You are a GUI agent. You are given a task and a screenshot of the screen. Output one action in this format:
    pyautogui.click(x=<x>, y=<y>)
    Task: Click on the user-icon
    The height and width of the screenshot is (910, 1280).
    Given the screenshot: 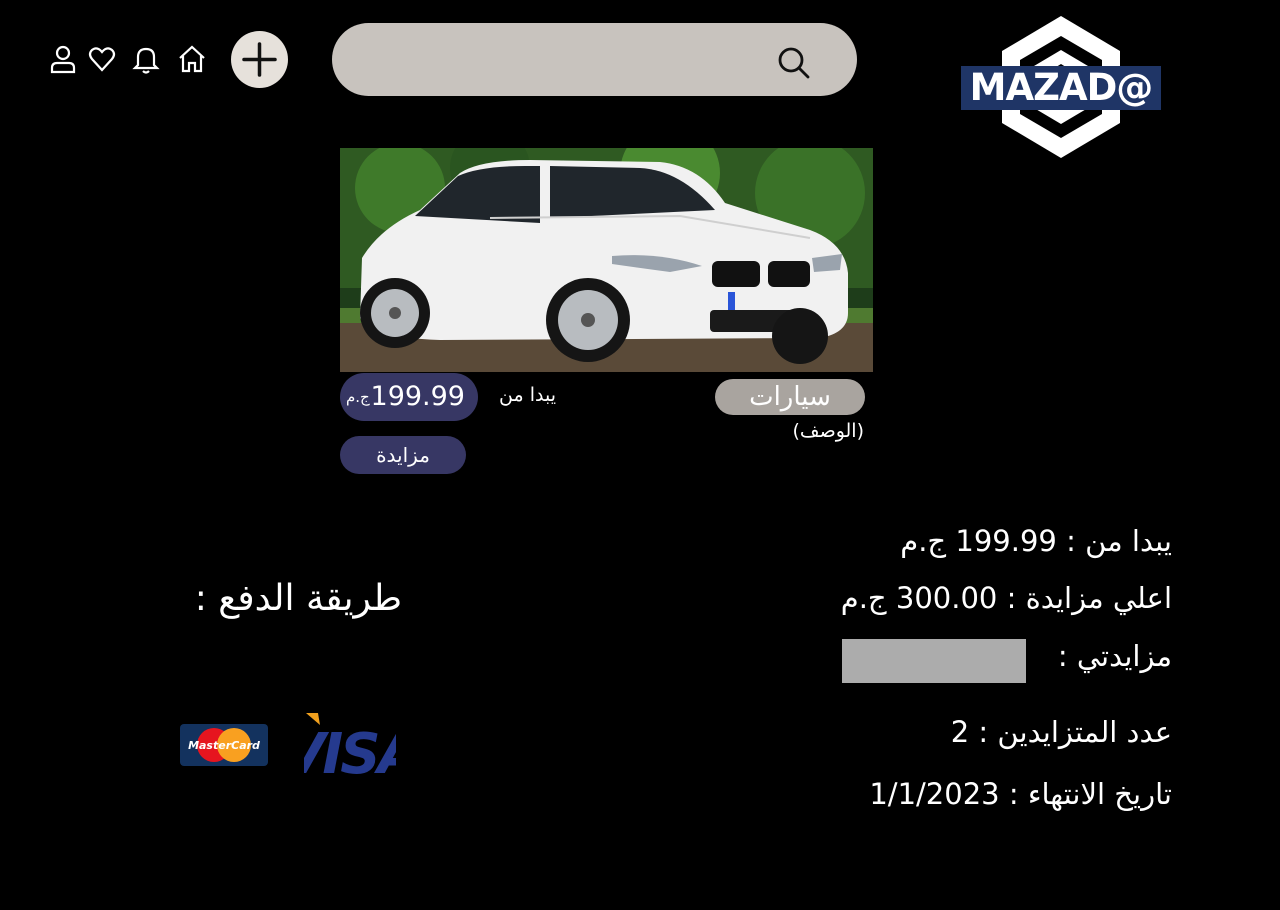 What is the action you would take?
    pyautogui.click(x=63, y=59)
    